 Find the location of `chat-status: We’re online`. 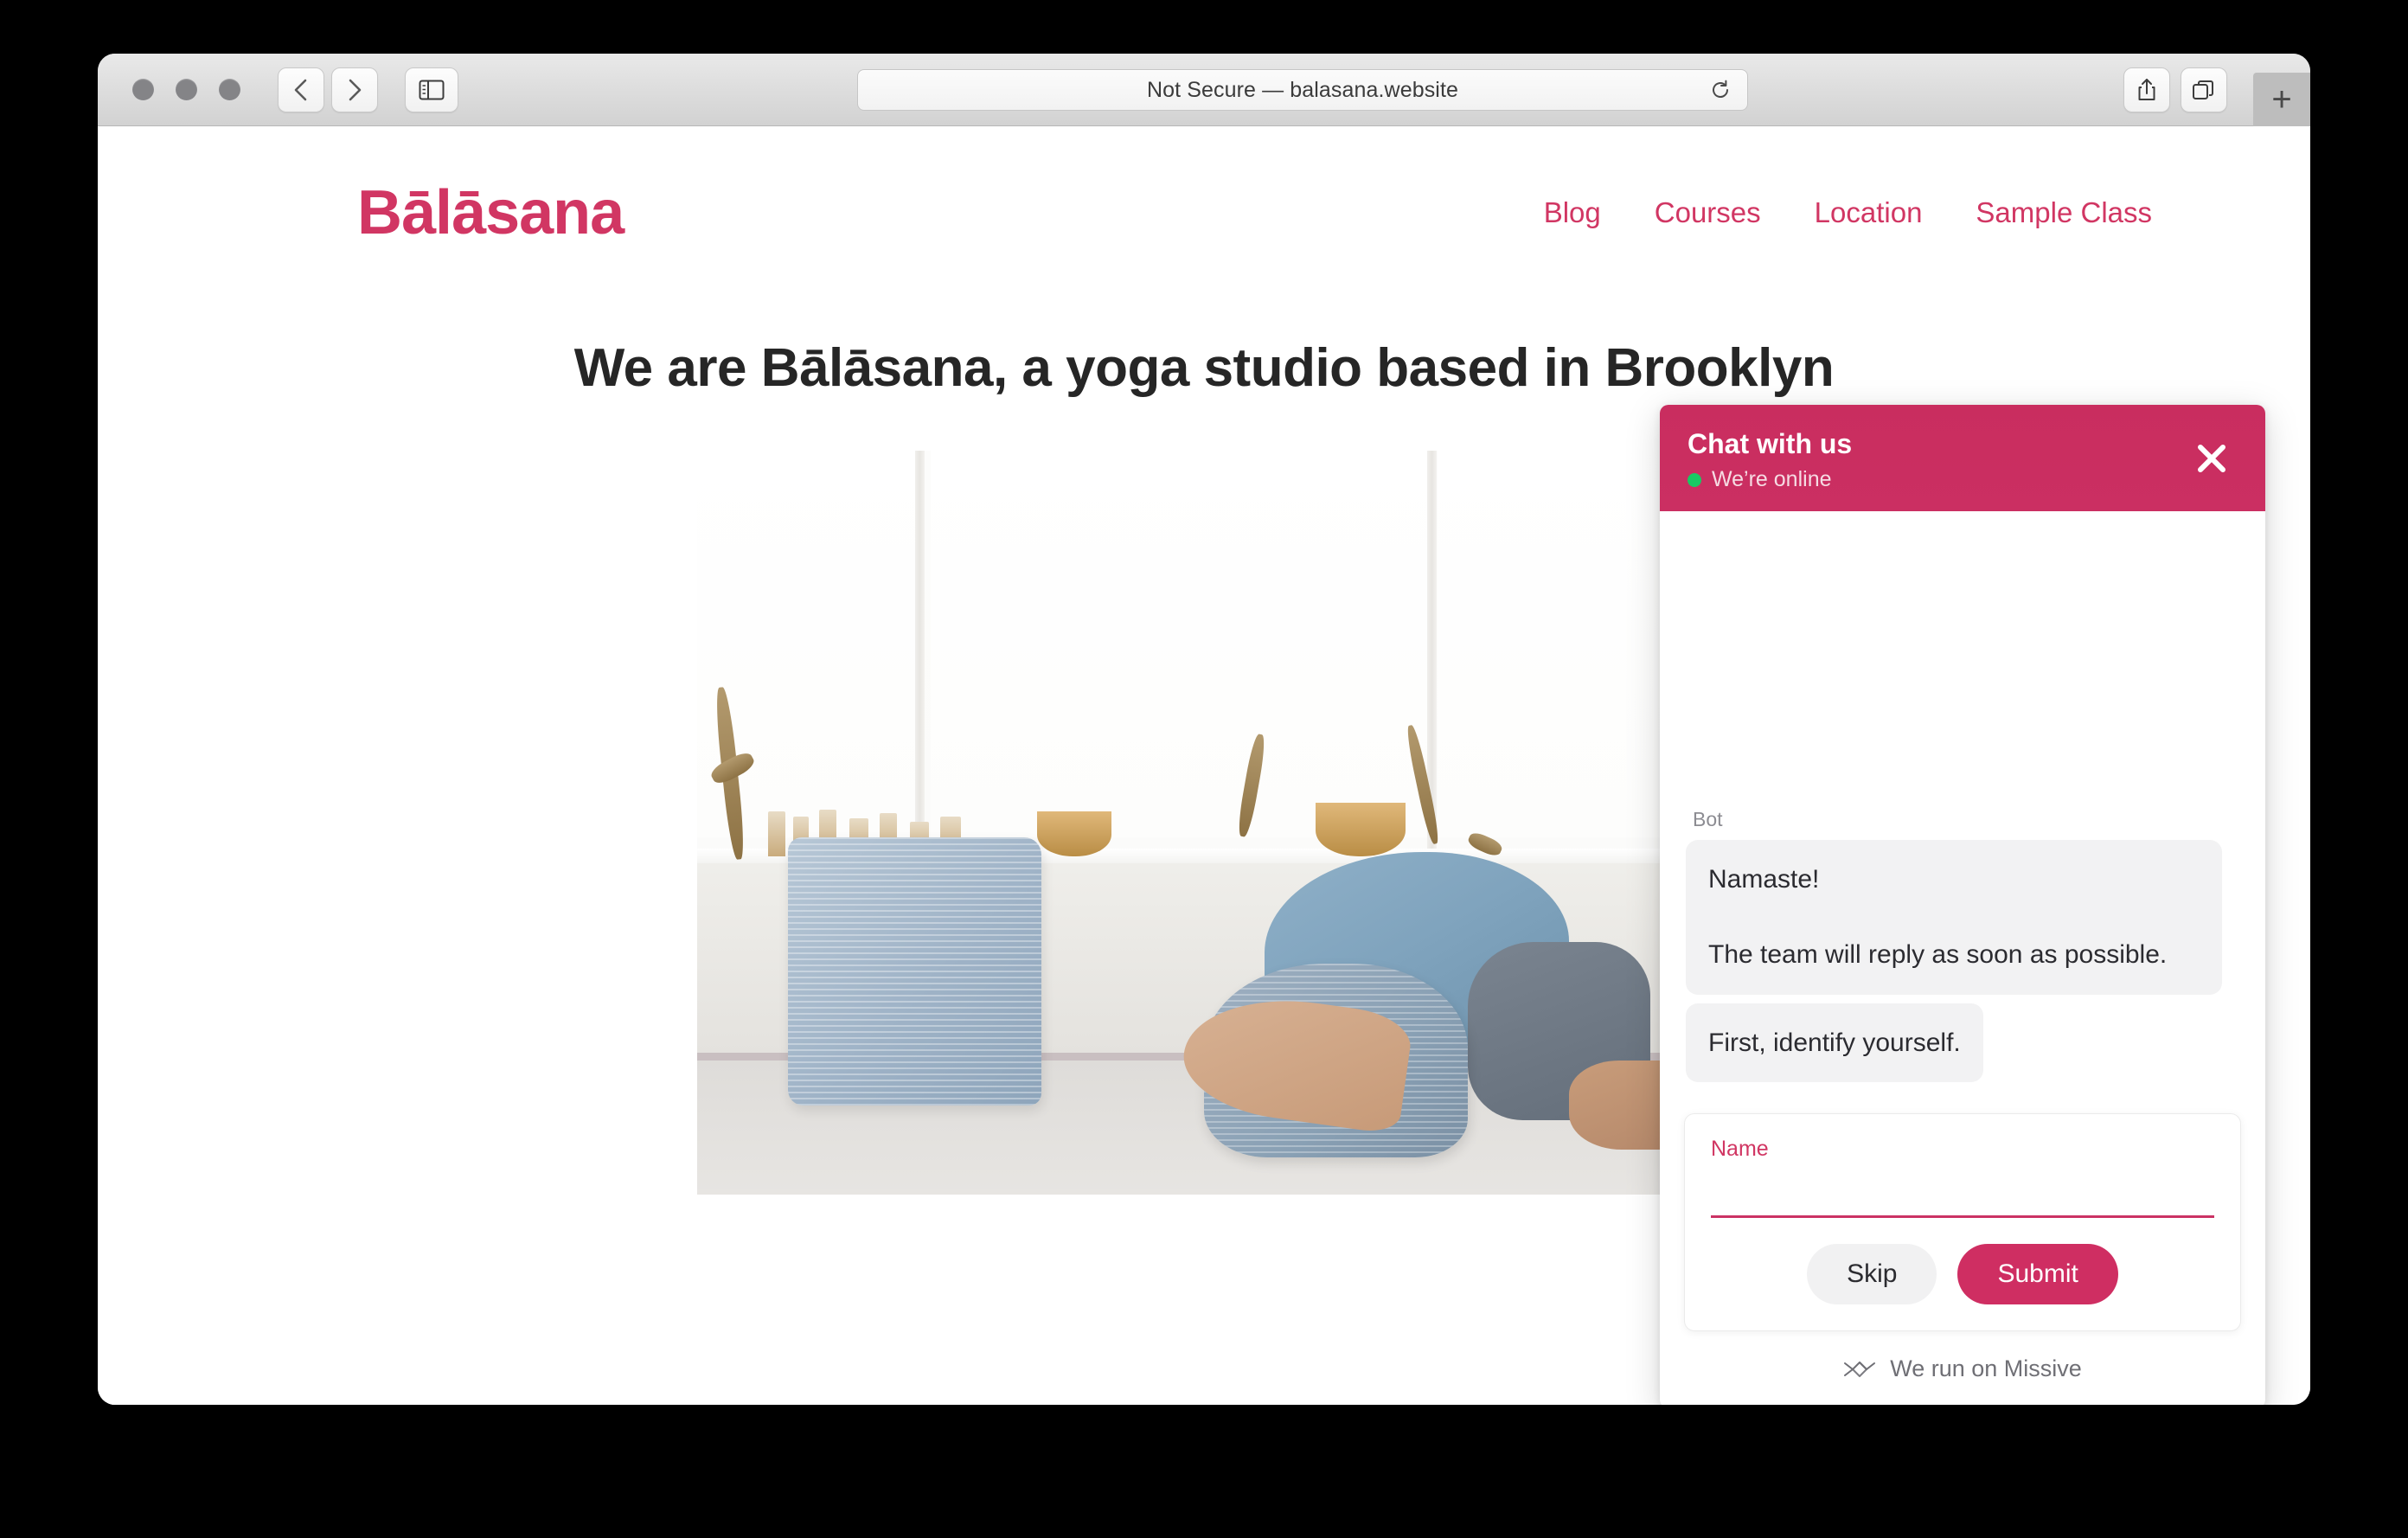

chat-status: We’re online is located at coordinates (1963, 480).